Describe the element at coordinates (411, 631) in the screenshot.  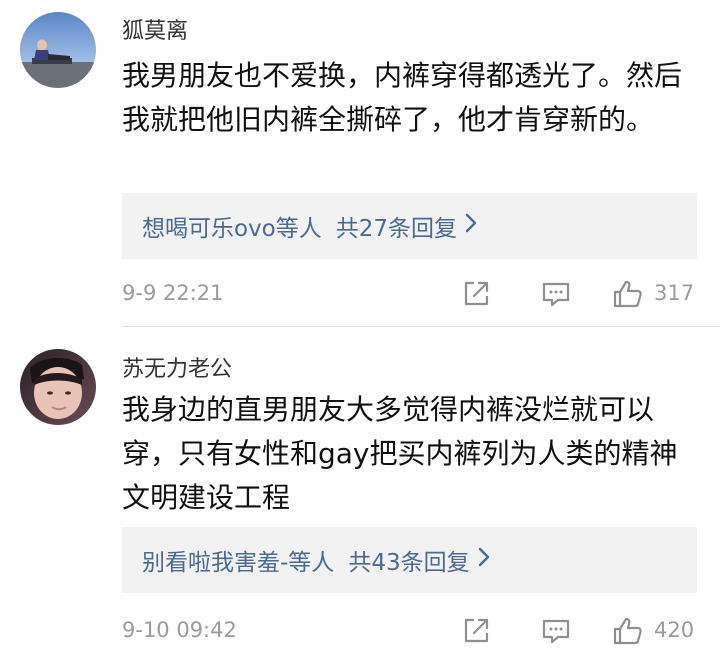
I see `comment-meta: 9-10 09:42 420` at that location.